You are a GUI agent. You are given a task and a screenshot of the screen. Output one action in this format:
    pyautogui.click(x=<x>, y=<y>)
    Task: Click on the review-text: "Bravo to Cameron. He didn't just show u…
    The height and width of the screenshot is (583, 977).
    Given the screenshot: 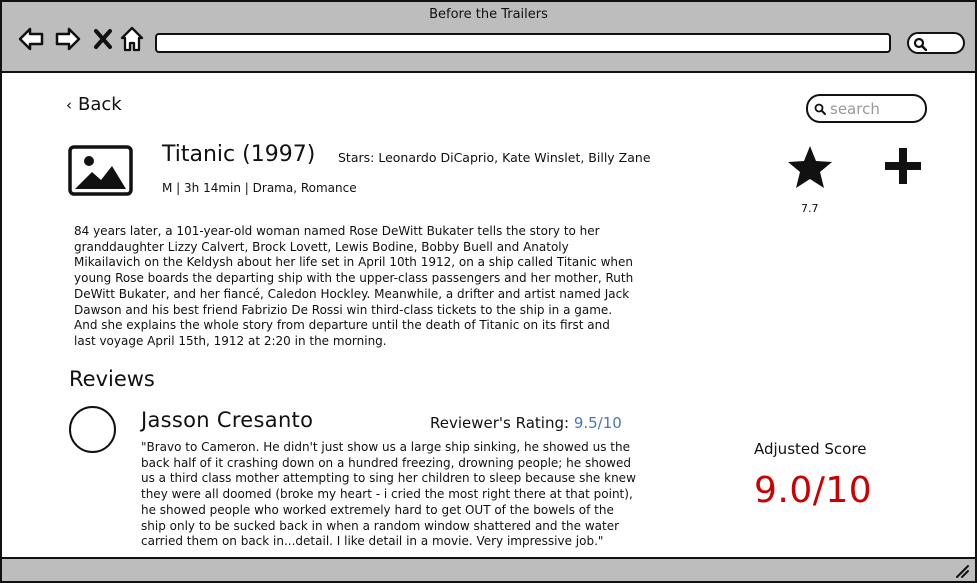 What is the action you would take?
    pyautogui.click(x=388, y=494)
    